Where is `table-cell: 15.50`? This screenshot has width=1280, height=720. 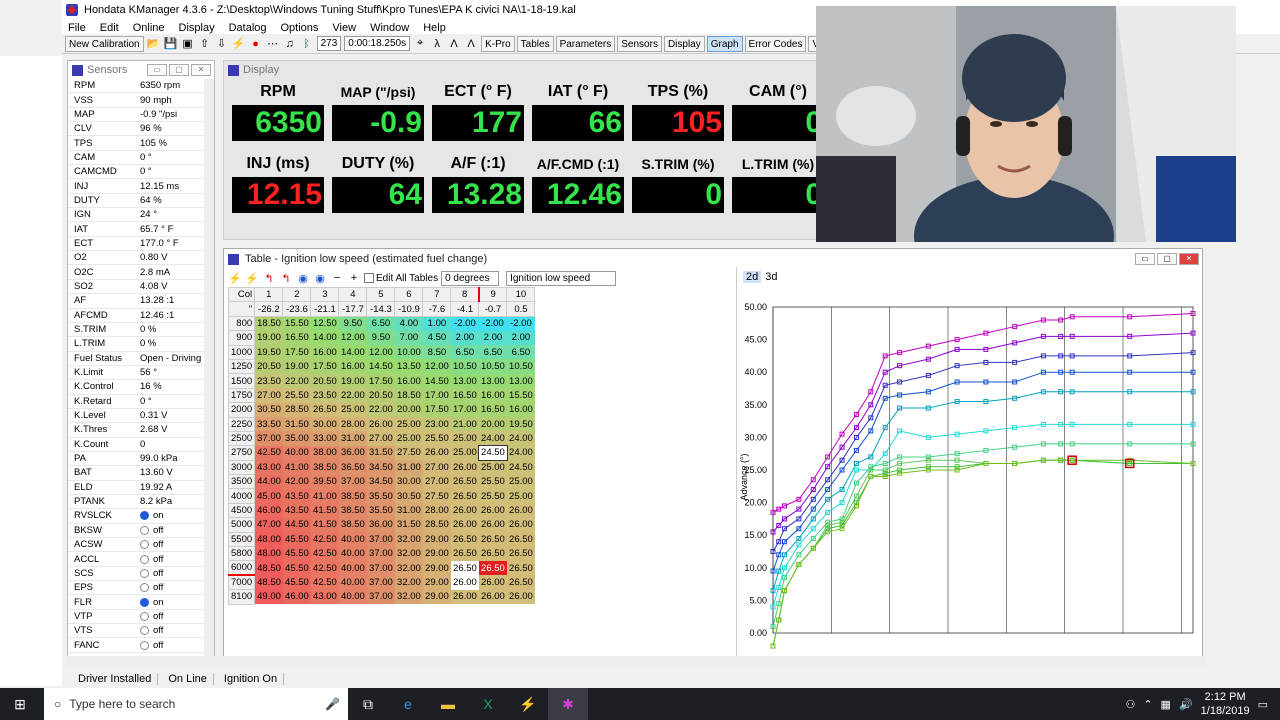
table-cell: 15.50 is located at coordinates (296, 323).